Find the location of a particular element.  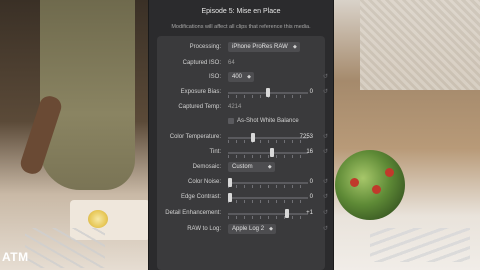

row-processing: Processing: iPhone ProRes RAW ◆ is located at coordinates (241, 48).